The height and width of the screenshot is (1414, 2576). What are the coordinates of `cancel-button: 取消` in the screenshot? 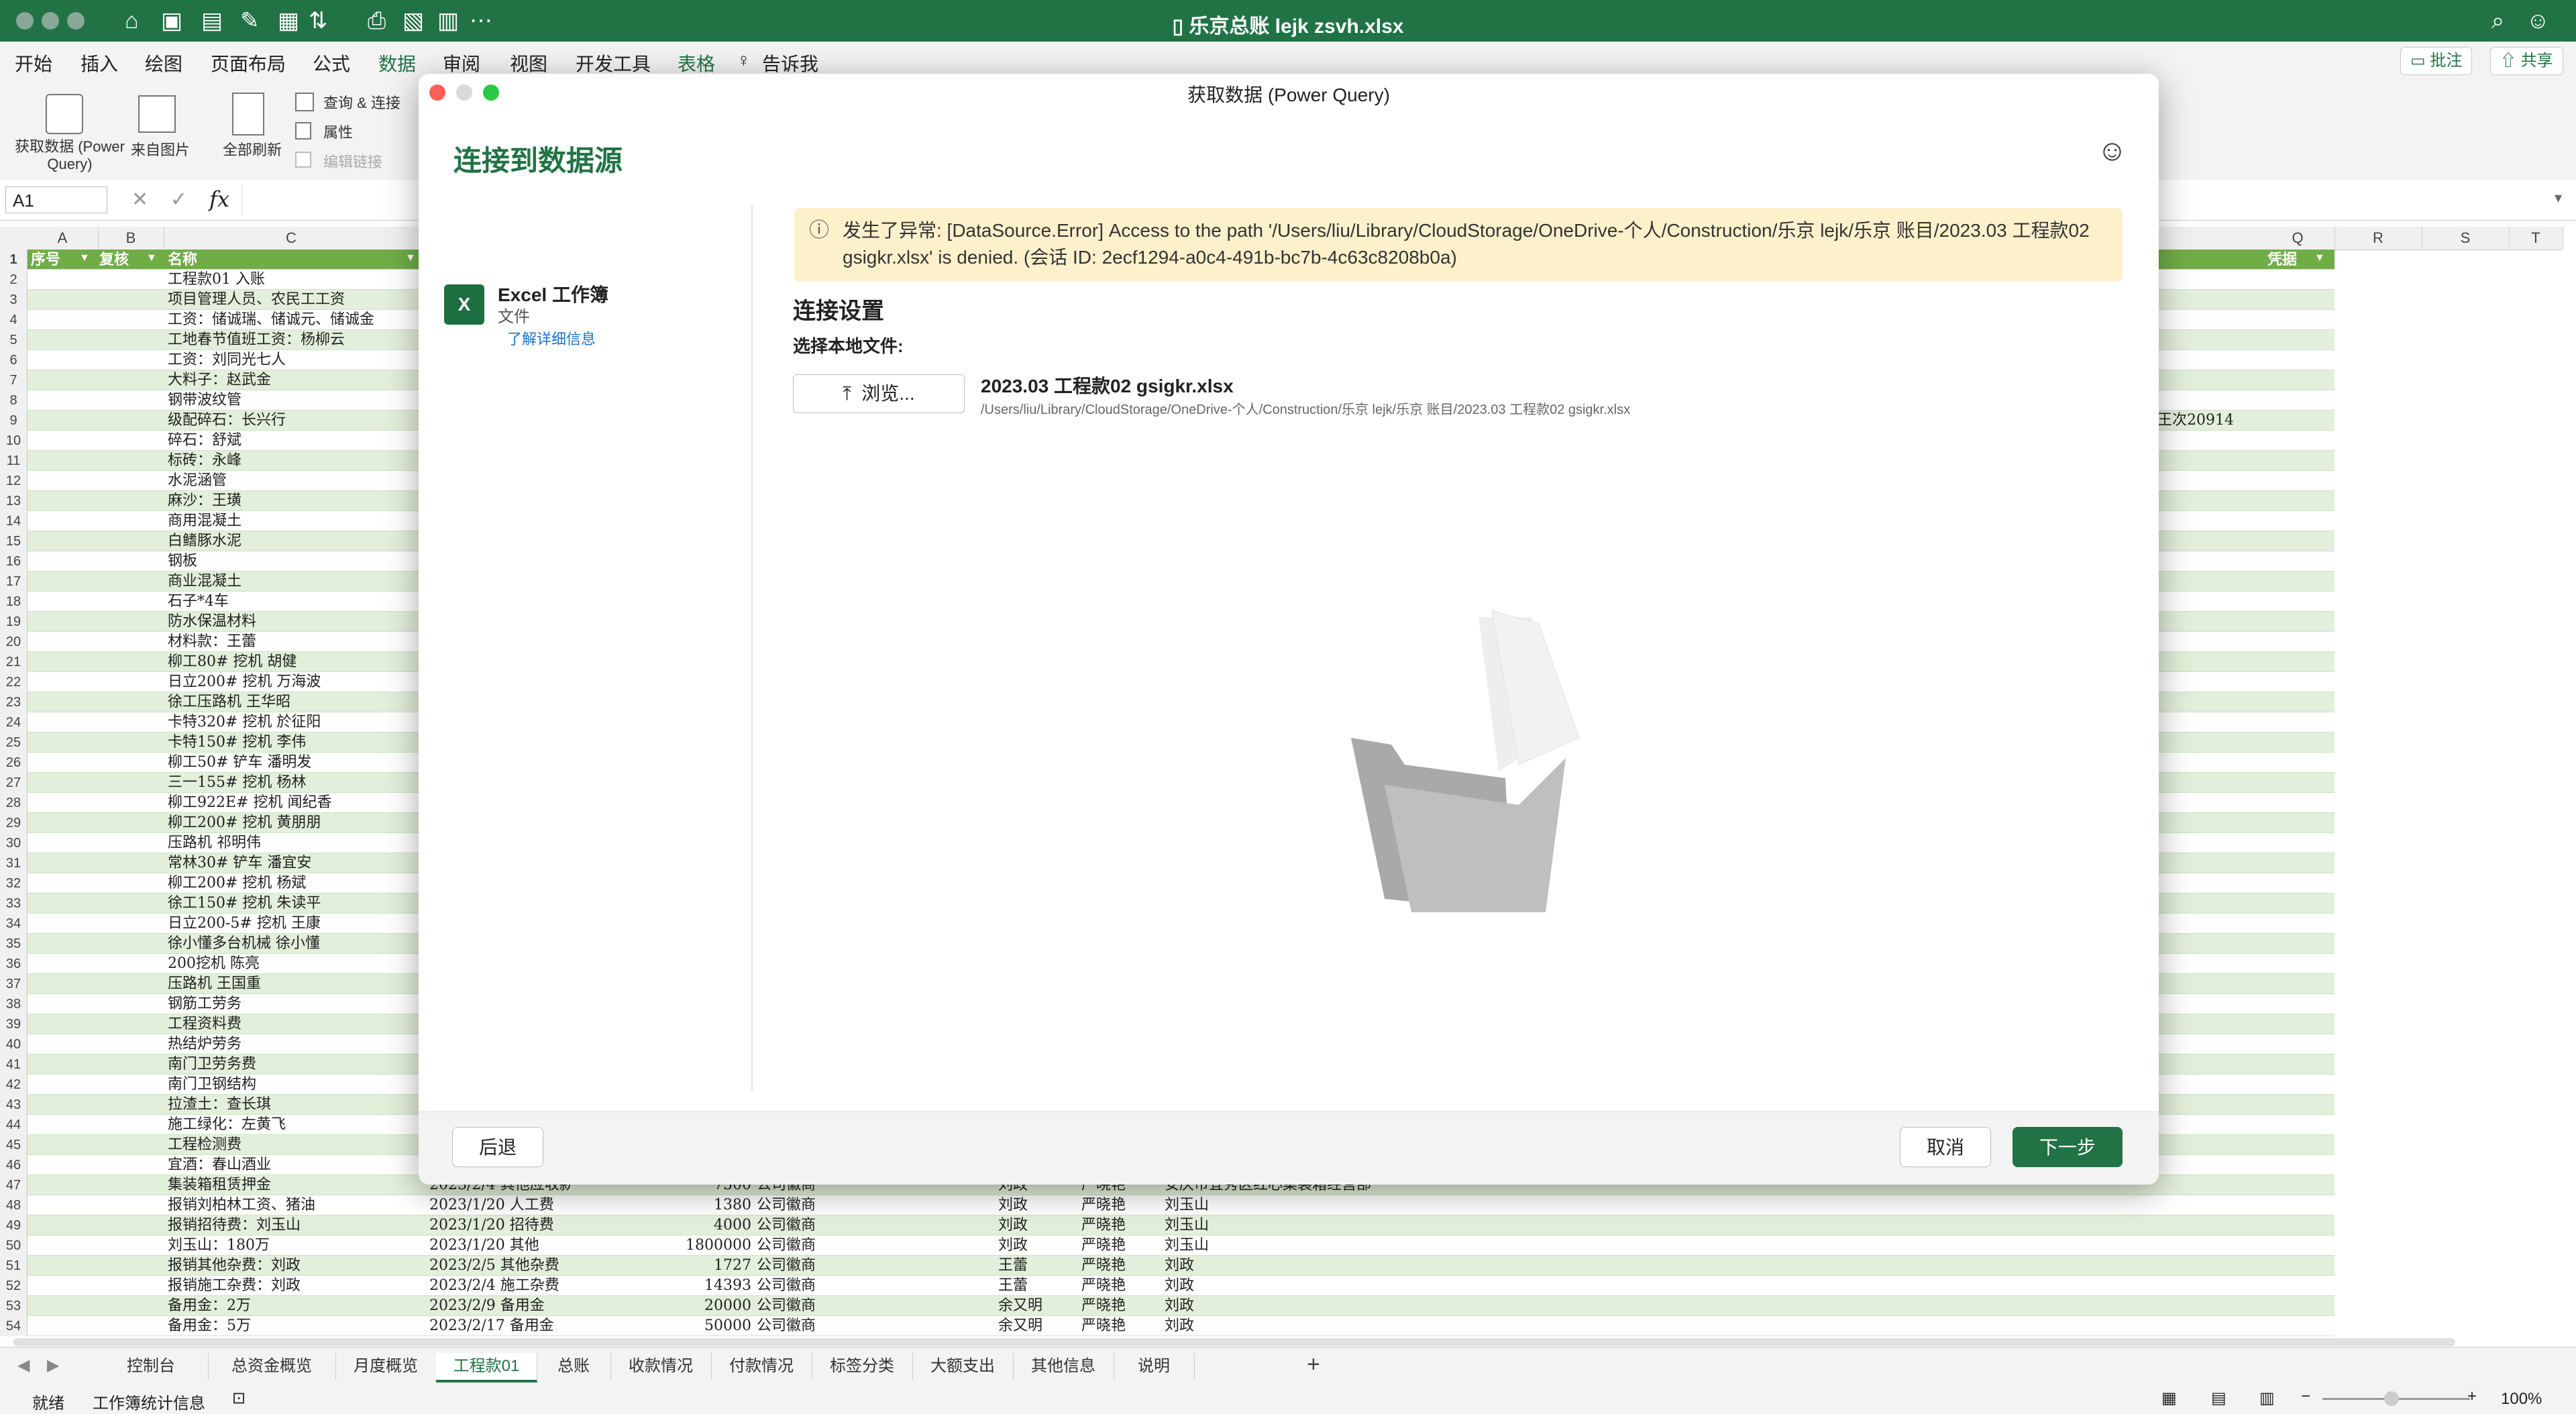 It's located at (1945, 1147).